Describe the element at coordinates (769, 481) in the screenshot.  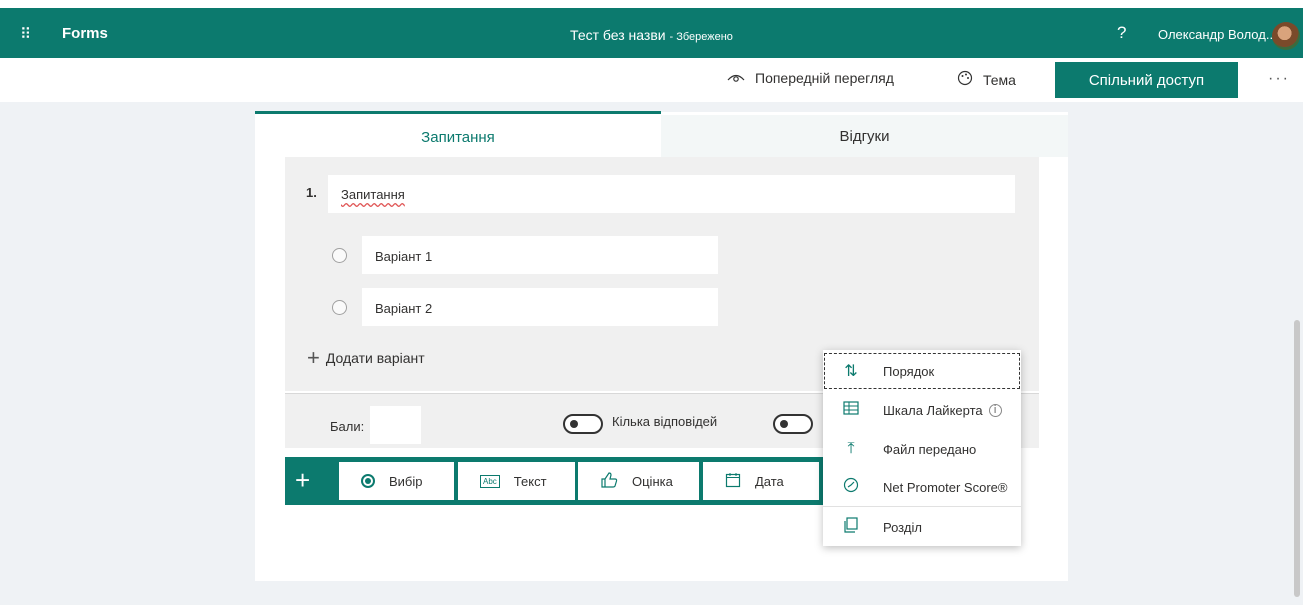
I see `type-label: Дата` at that location.